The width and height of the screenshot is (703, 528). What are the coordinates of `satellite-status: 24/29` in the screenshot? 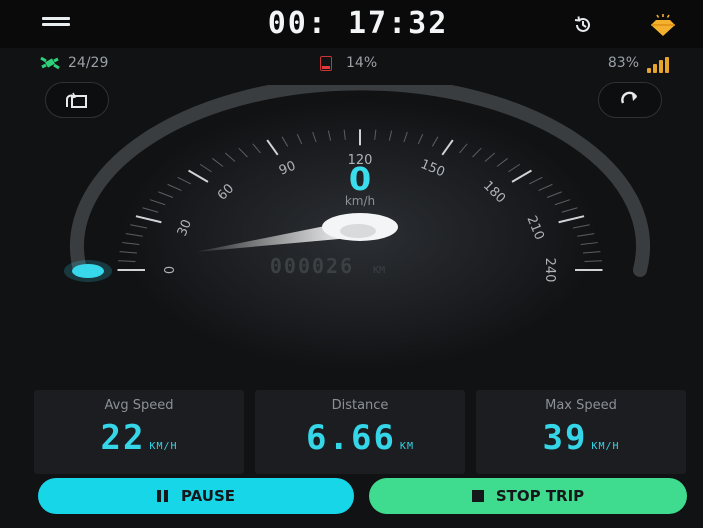 It's located at (74, 63).